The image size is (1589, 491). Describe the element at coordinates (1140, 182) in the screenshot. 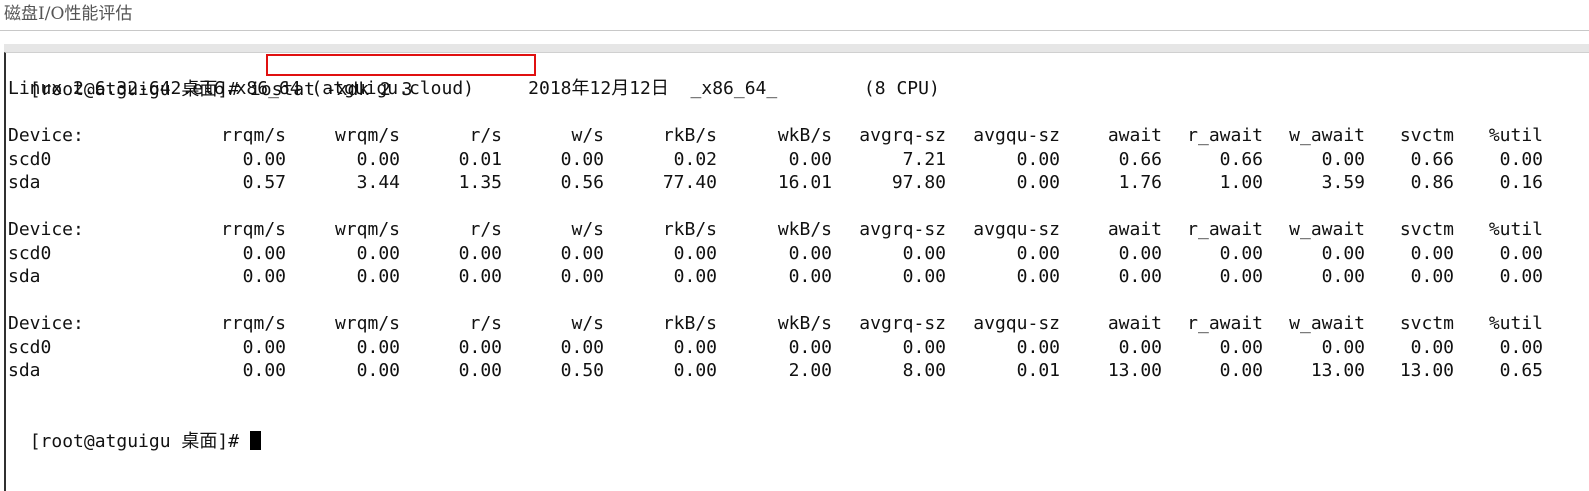

I see `metric-cell: 1.76` at that location.